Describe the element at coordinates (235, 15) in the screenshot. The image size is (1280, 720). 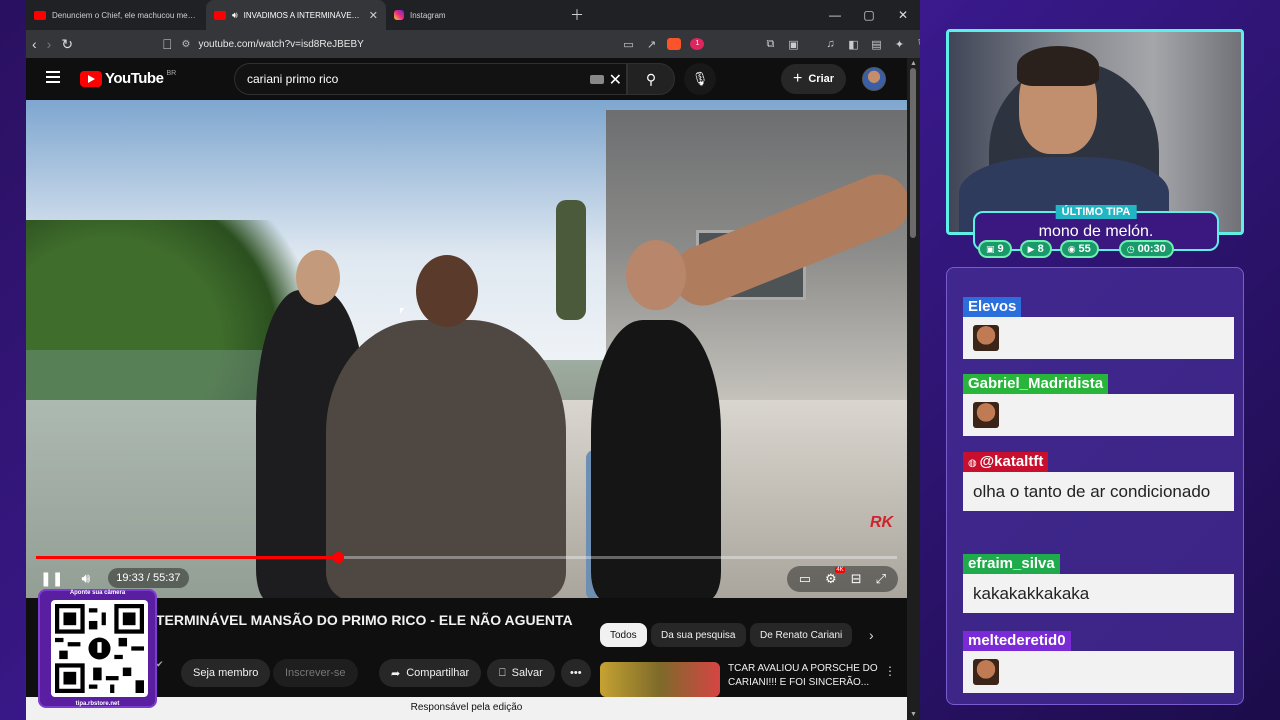
I see `speaker-icon: 🔊︎` at that location.